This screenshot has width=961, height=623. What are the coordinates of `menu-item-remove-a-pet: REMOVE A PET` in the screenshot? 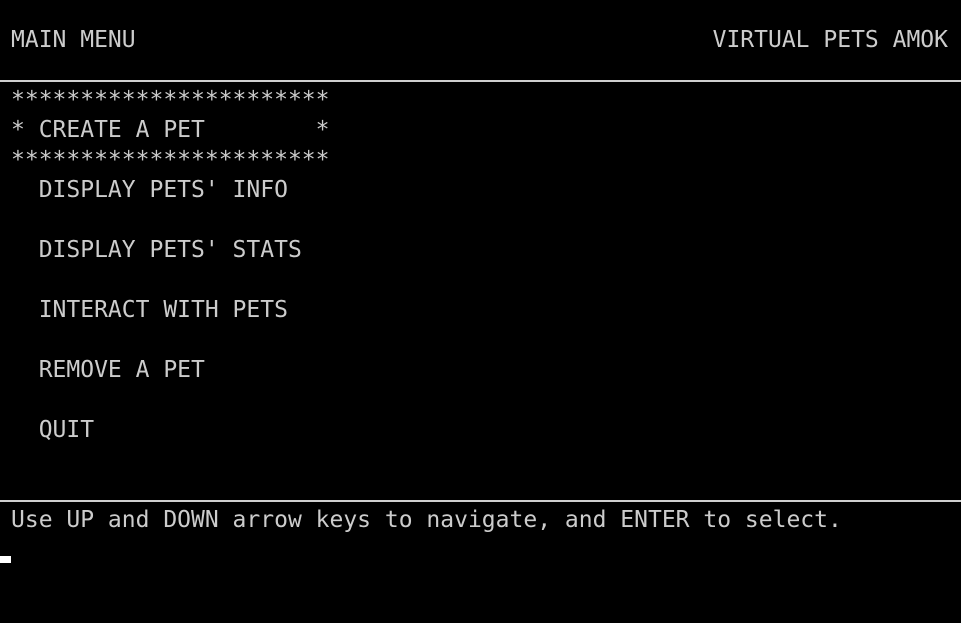 It's located at (108, 370).